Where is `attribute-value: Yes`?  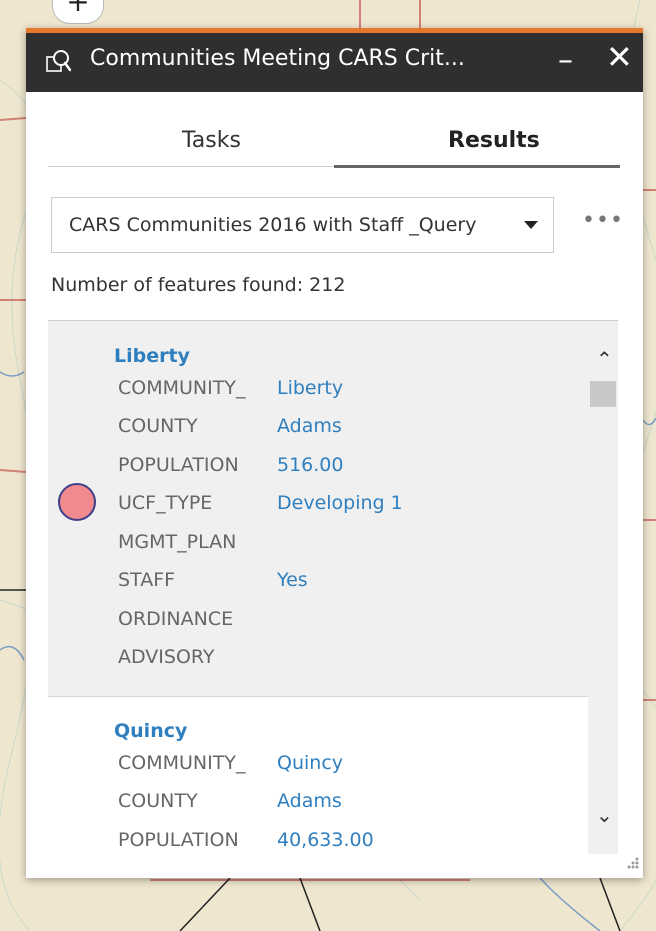
attribute-value: Yes is located at coordinates (292, 580).